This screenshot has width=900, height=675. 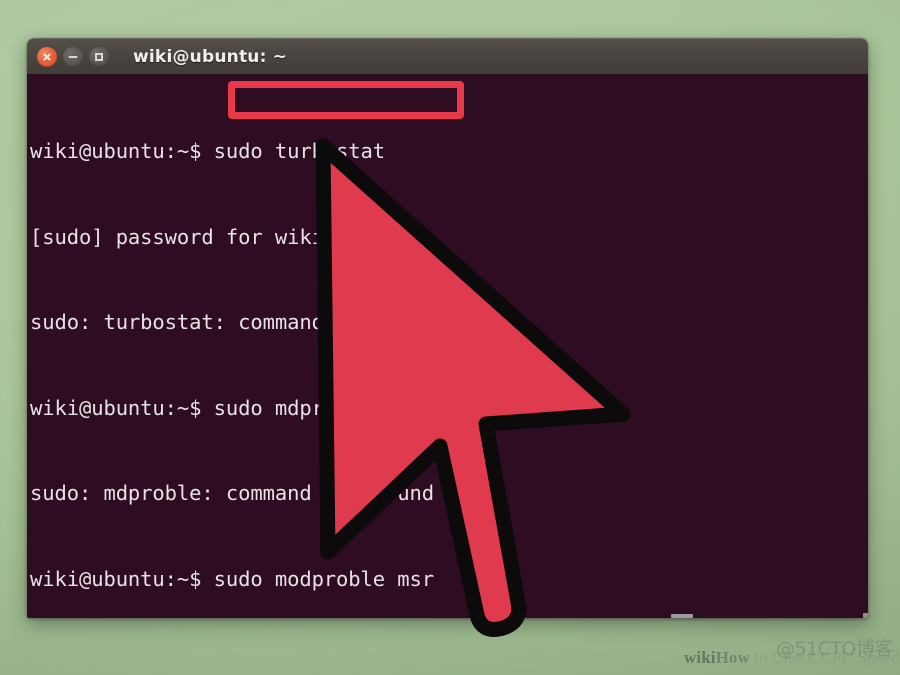 I want to click on terminal-line: sudo: mdproble: command not found, so click(x=232, y=493).